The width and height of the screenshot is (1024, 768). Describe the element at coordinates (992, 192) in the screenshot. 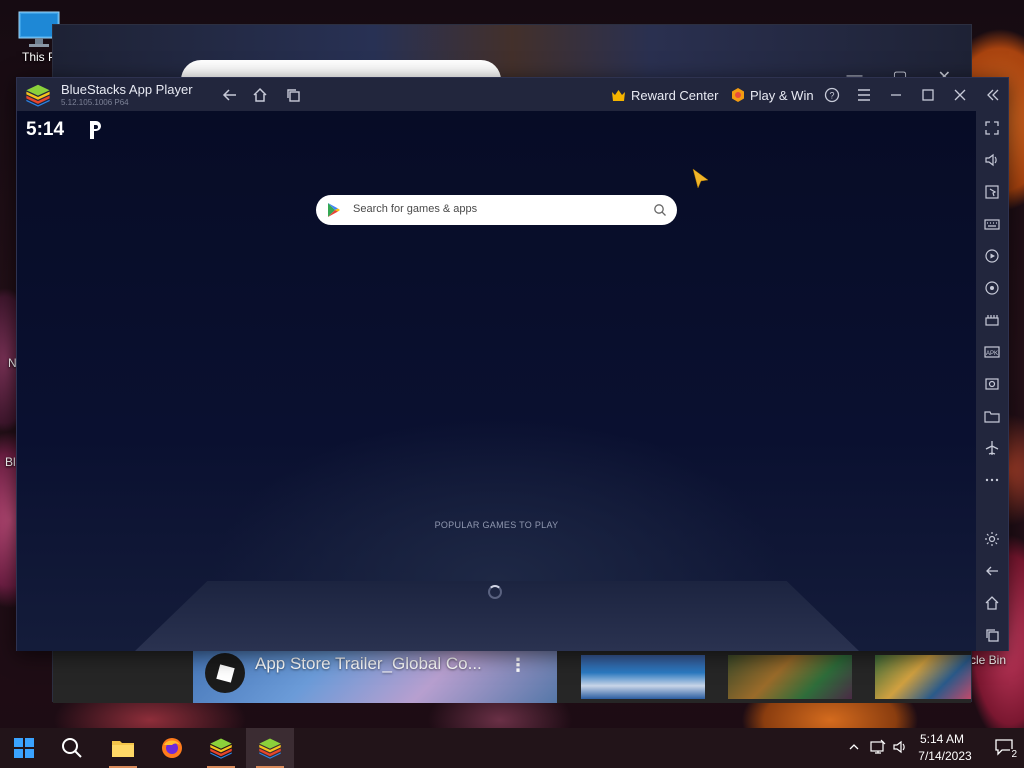

I see `pointer-icon` at that location.